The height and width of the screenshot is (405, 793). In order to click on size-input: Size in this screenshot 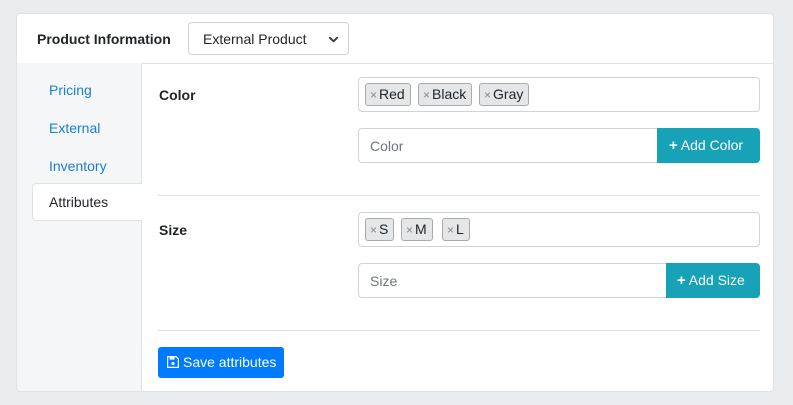, I will do `click(512, 280)`.